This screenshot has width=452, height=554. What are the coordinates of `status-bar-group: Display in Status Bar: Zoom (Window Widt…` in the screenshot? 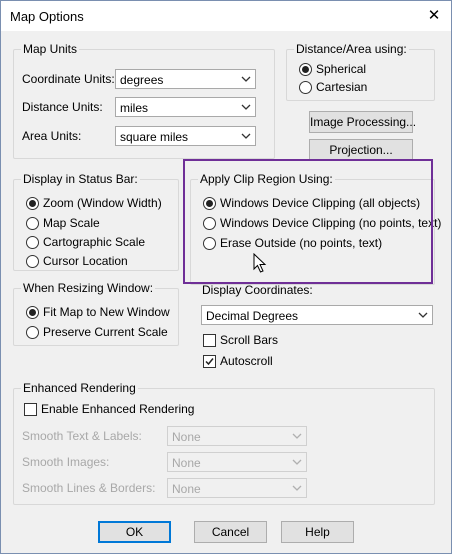 It's located at (96, 221).